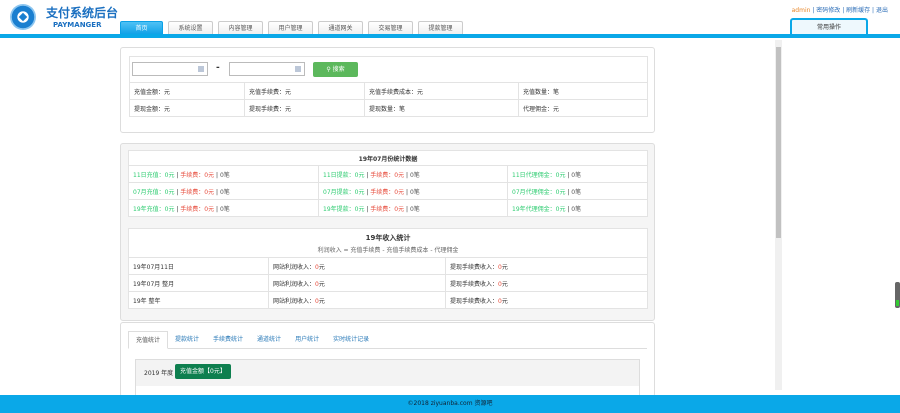  I want to click on stats-tab: 通道统计, so click(269, 339).